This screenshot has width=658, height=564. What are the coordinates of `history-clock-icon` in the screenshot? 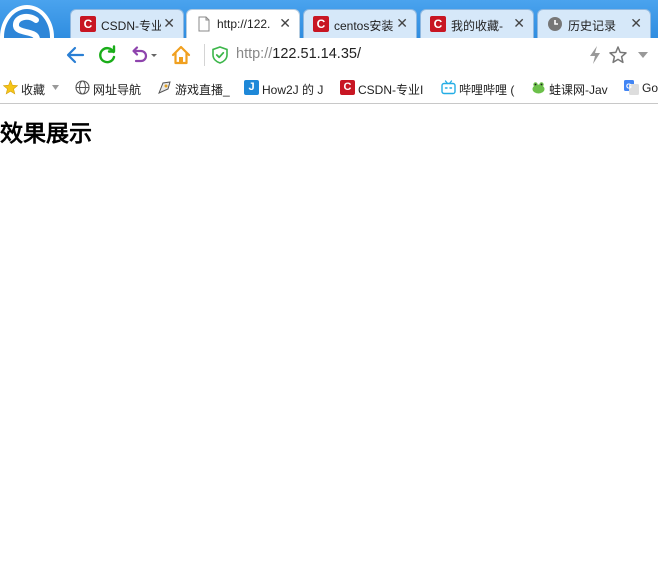 It's located at (555, 24).